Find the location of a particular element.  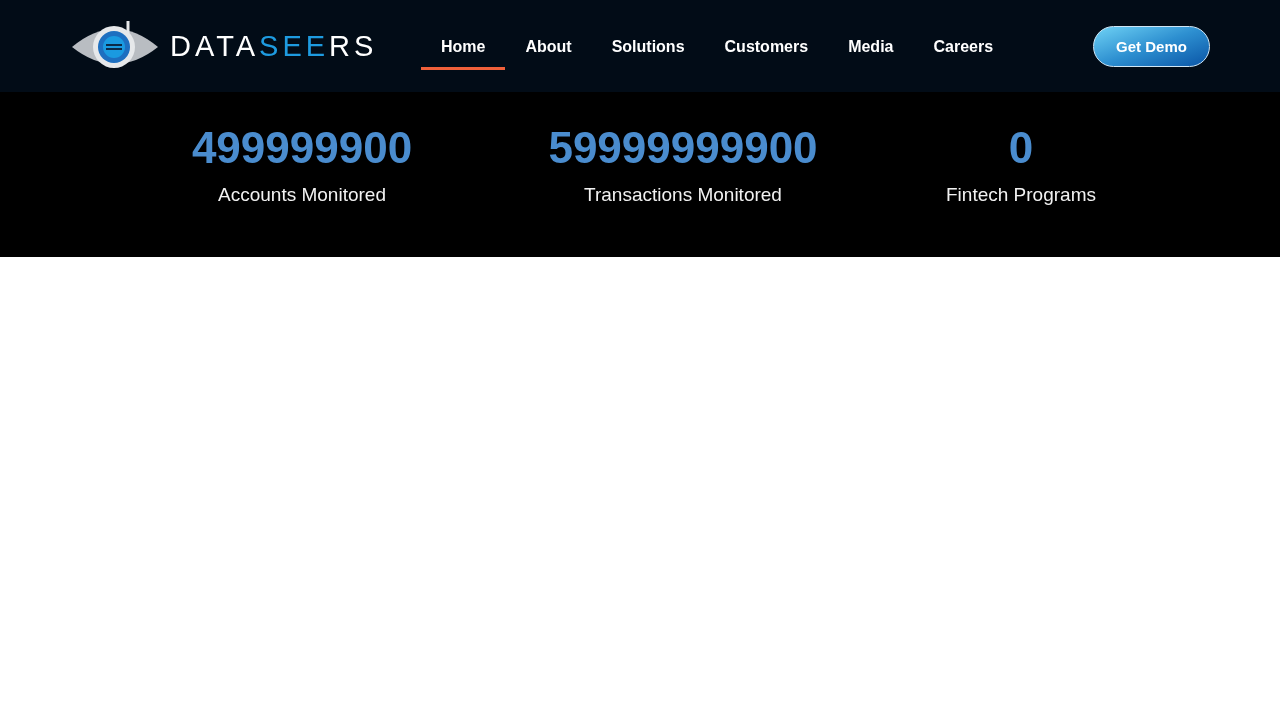

stat-label: Fintech Programs is located at coordinates (1021, 195).